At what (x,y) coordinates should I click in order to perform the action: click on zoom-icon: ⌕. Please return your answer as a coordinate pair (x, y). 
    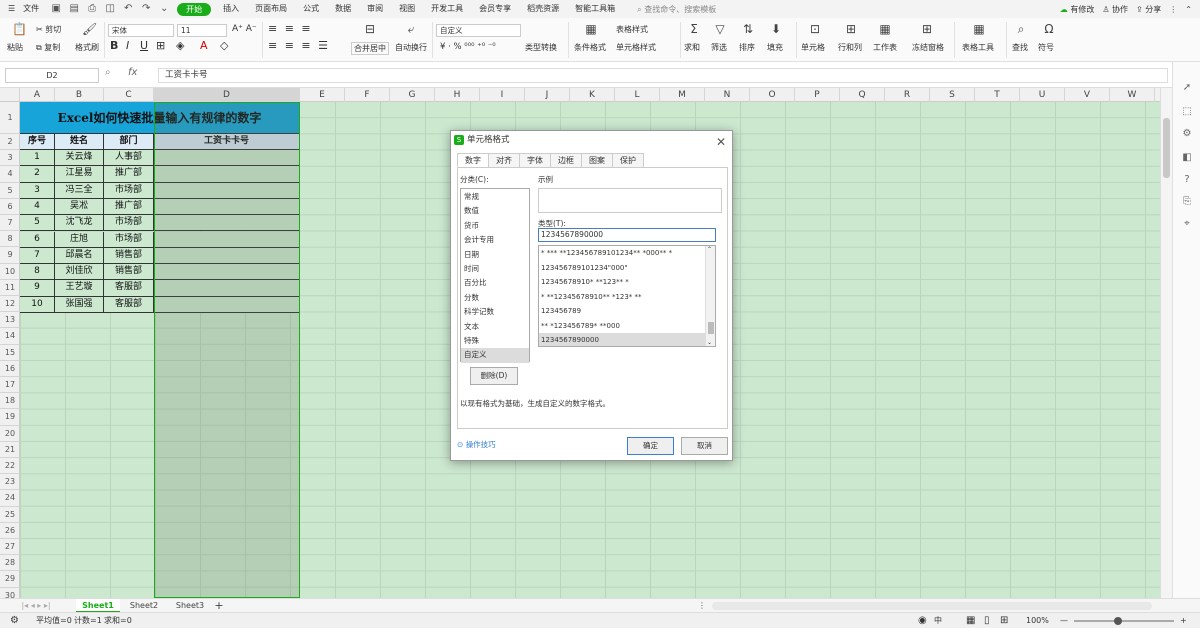
    Looking at the image, I should click on (108, 72).